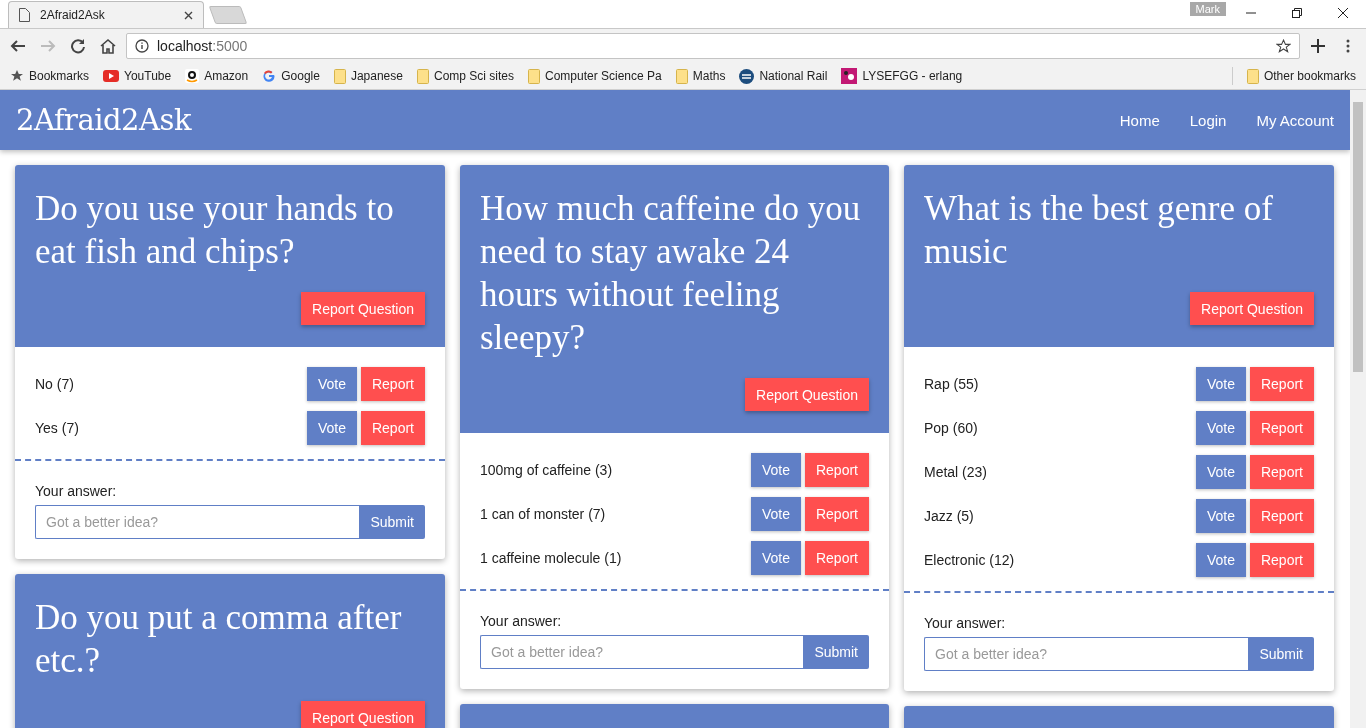 This screenshot has height=728, width=1366. Describe the element at coordinates (1297, 13) in the screenshot. I see `restore-icon` at that location.